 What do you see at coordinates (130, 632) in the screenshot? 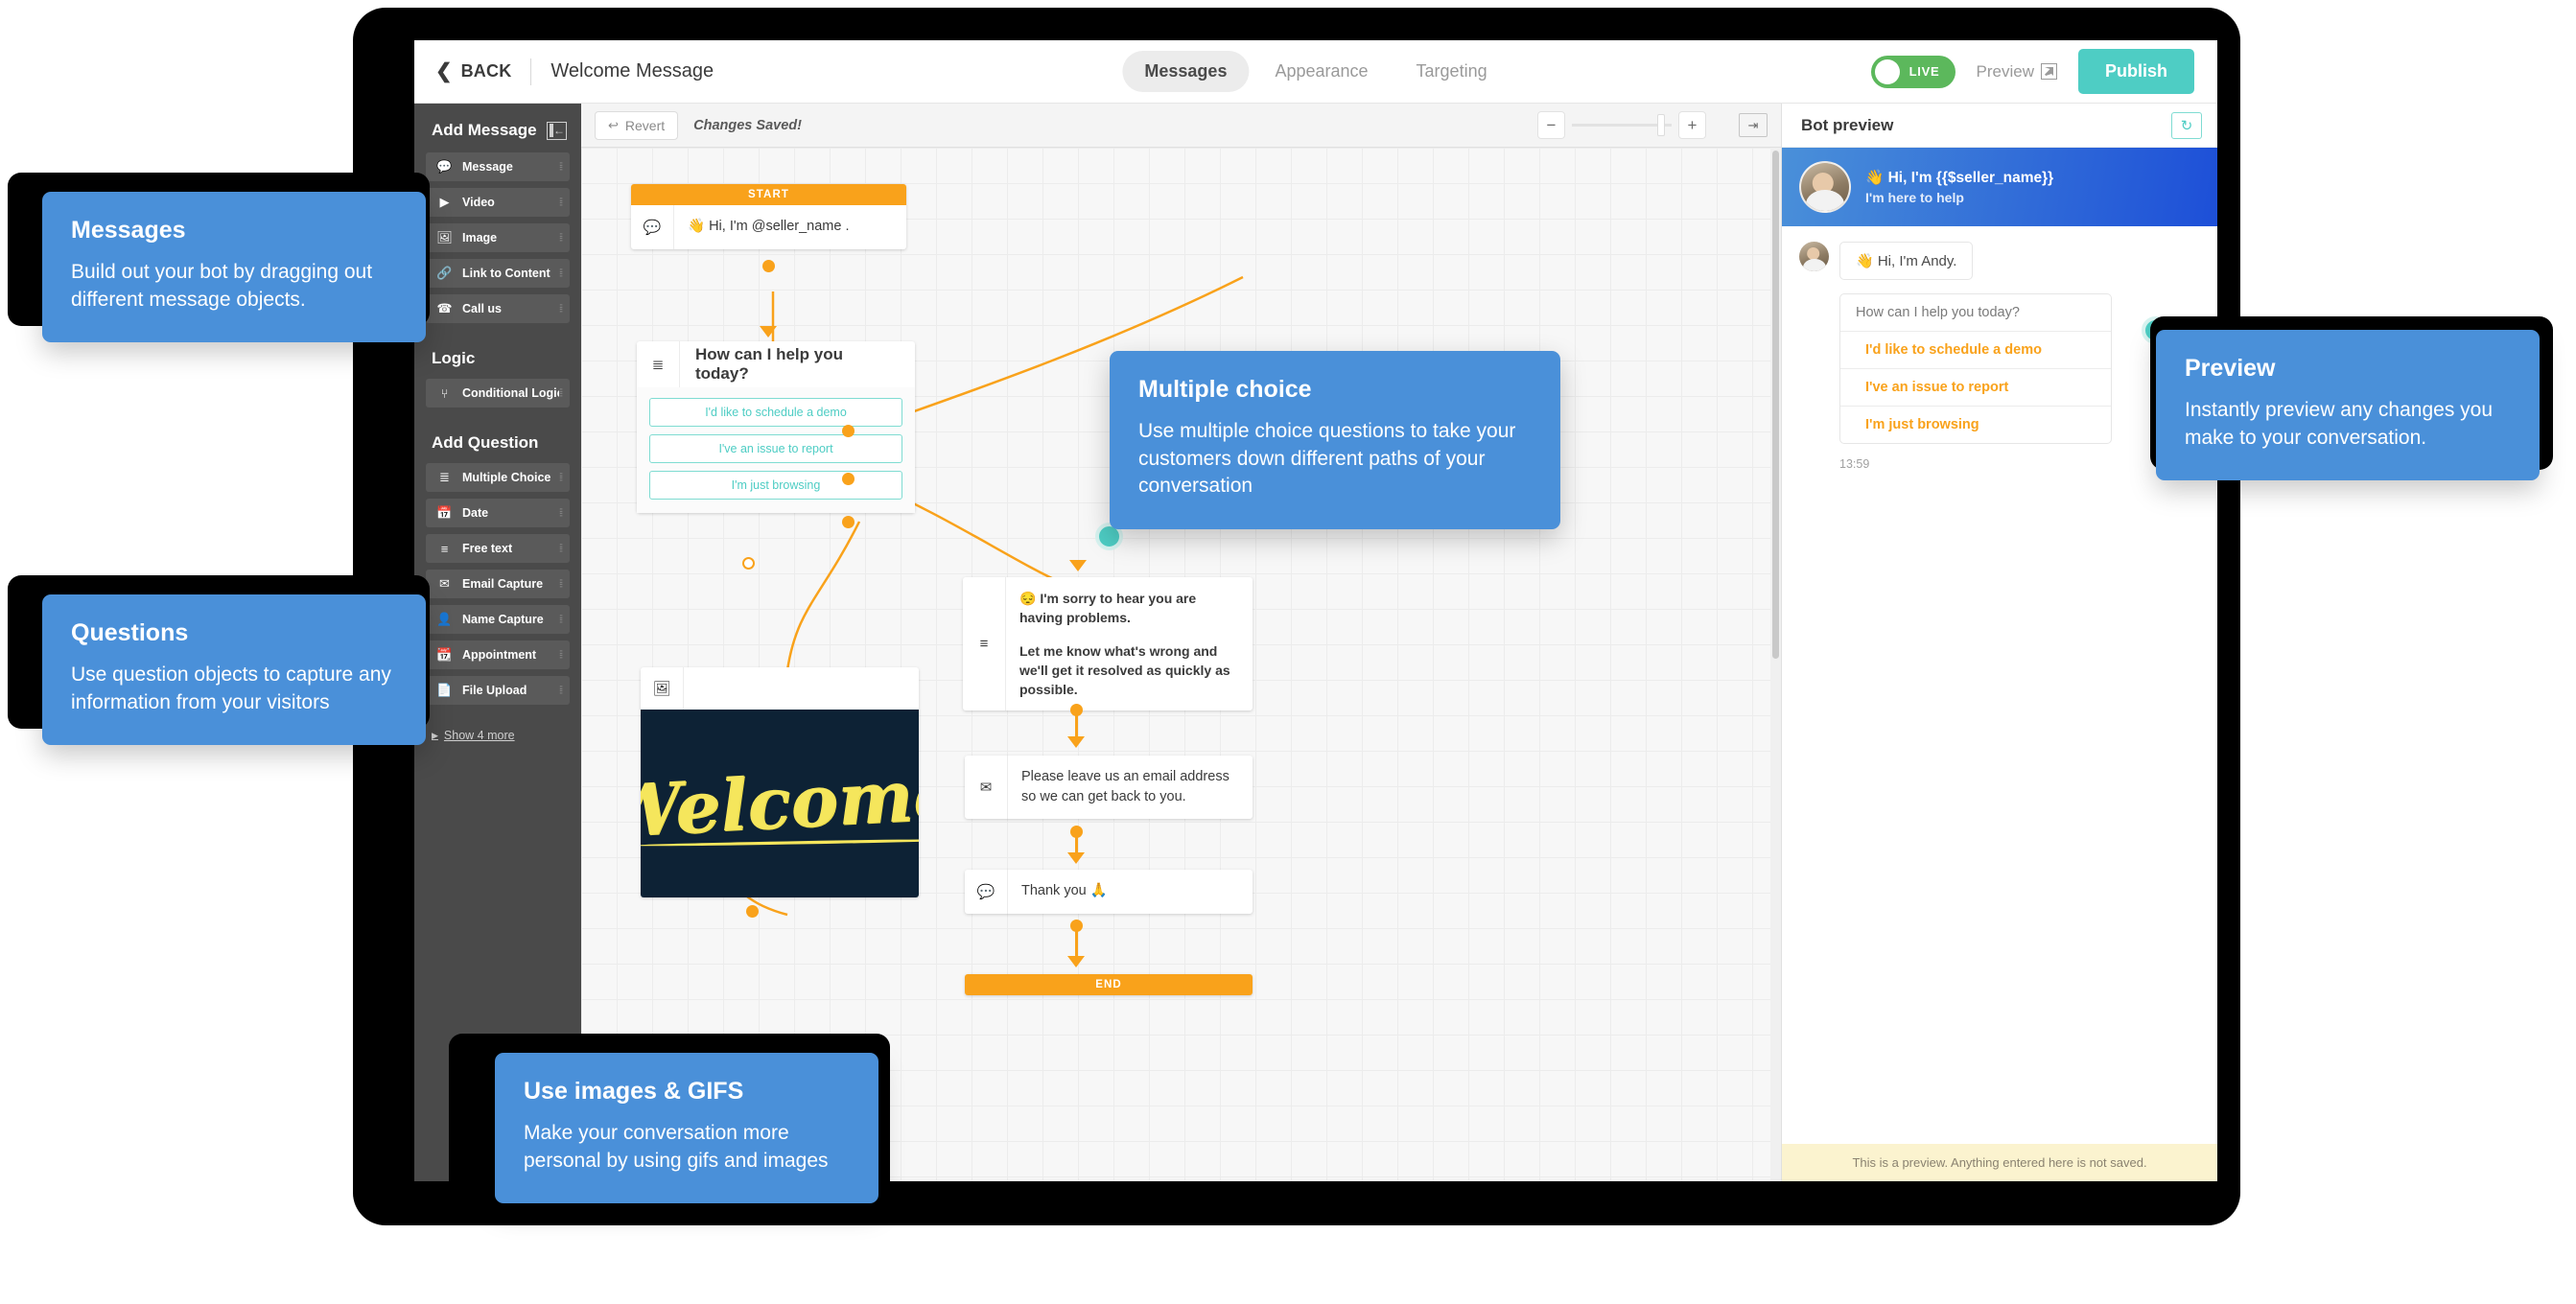
I see `callout-title: Questions` at bounding box center [130, 632].